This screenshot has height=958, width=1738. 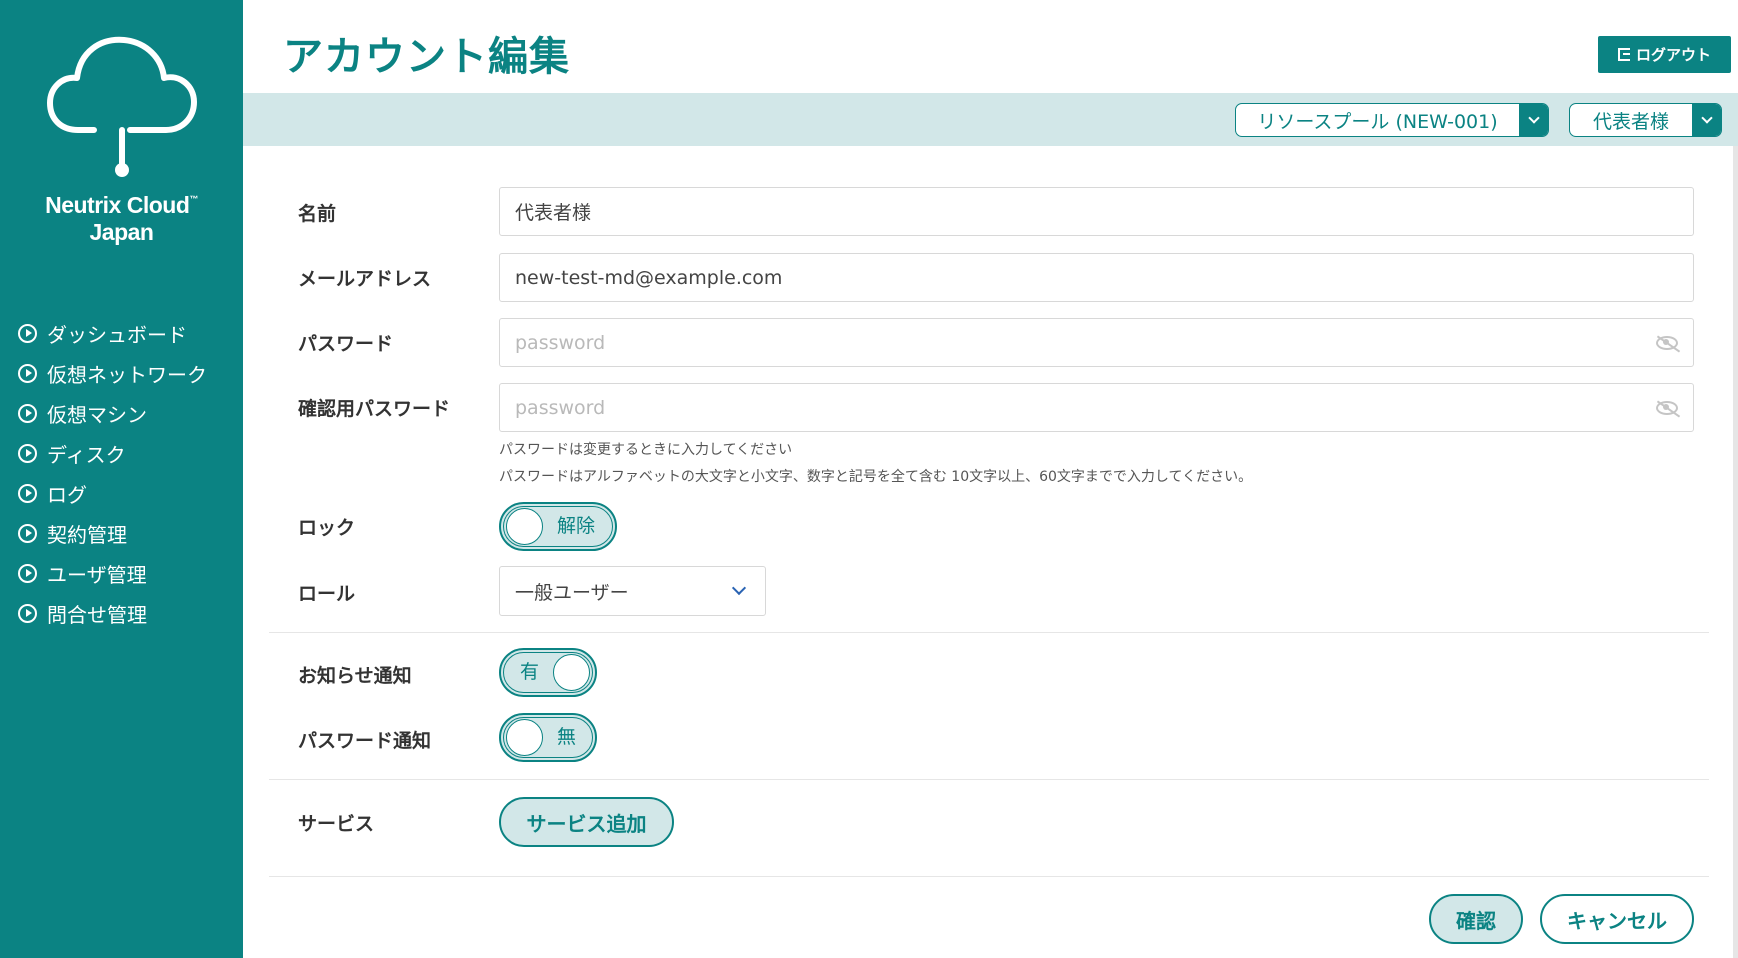 I want to click on service-label: サービス, so click(x=336, y=824).